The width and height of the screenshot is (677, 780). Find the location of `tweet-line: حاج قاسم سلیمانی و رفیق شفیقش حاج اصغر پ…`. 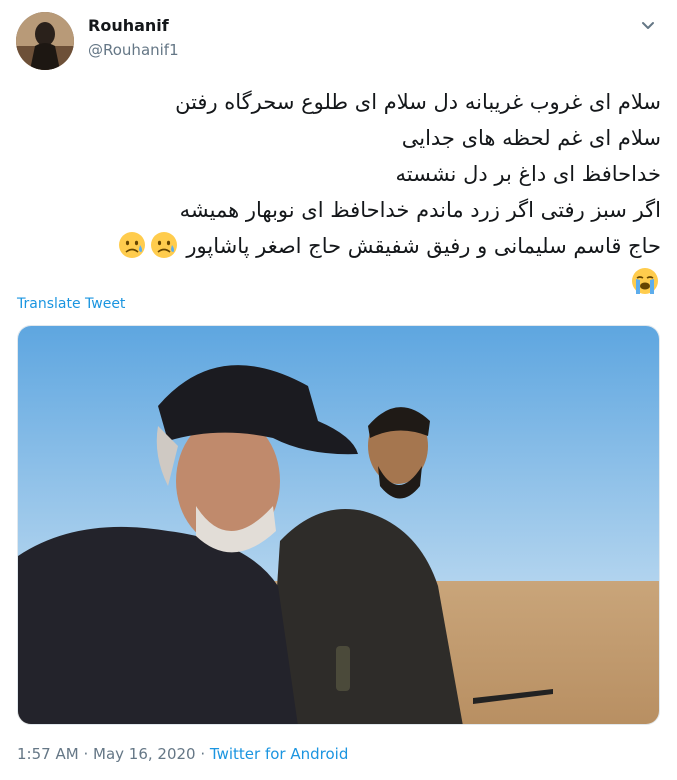

tweet-line: حاج قاسم سلیمانی و رفیق شفیقش حاج اصغر پ… is located at coordinates (423, 246).